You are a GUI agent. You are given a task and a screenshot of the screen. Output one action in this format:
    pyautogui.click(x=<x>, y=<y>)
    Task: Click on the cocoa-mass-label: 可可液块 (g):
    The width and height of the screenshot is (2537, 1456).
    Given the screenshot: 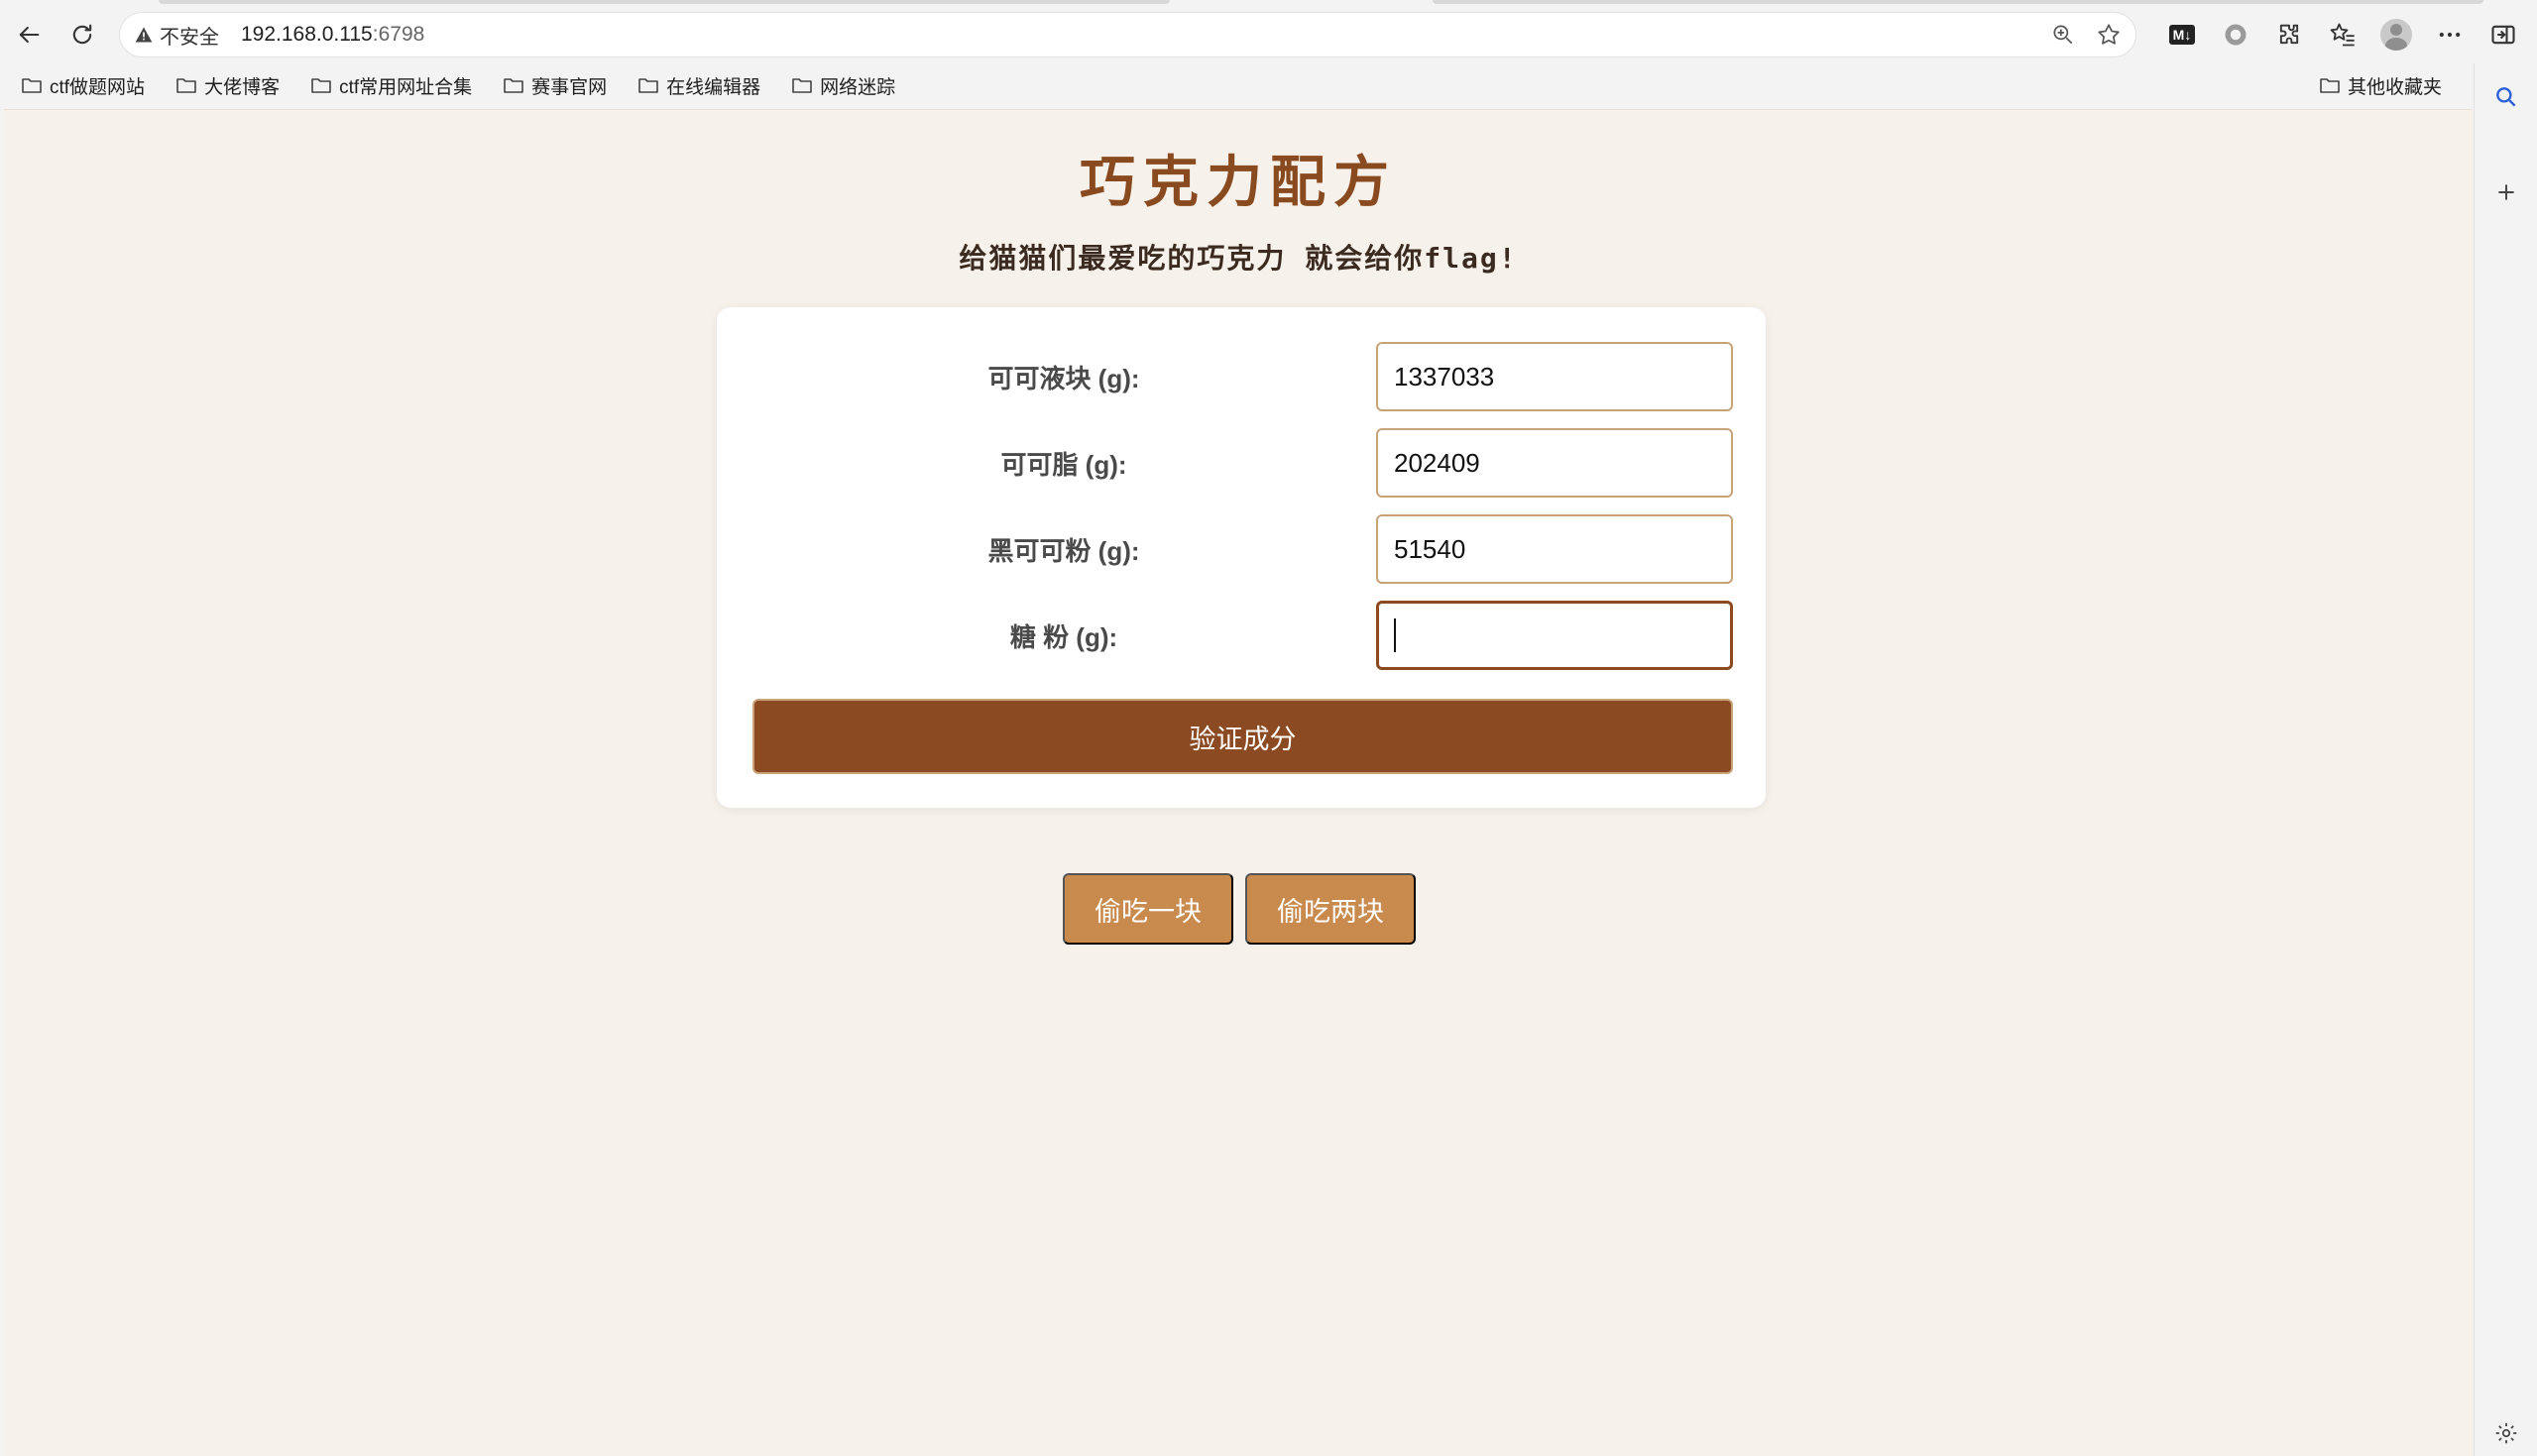 What is the action you would take?
    pyautogui.click(x=1063, y=378)
    